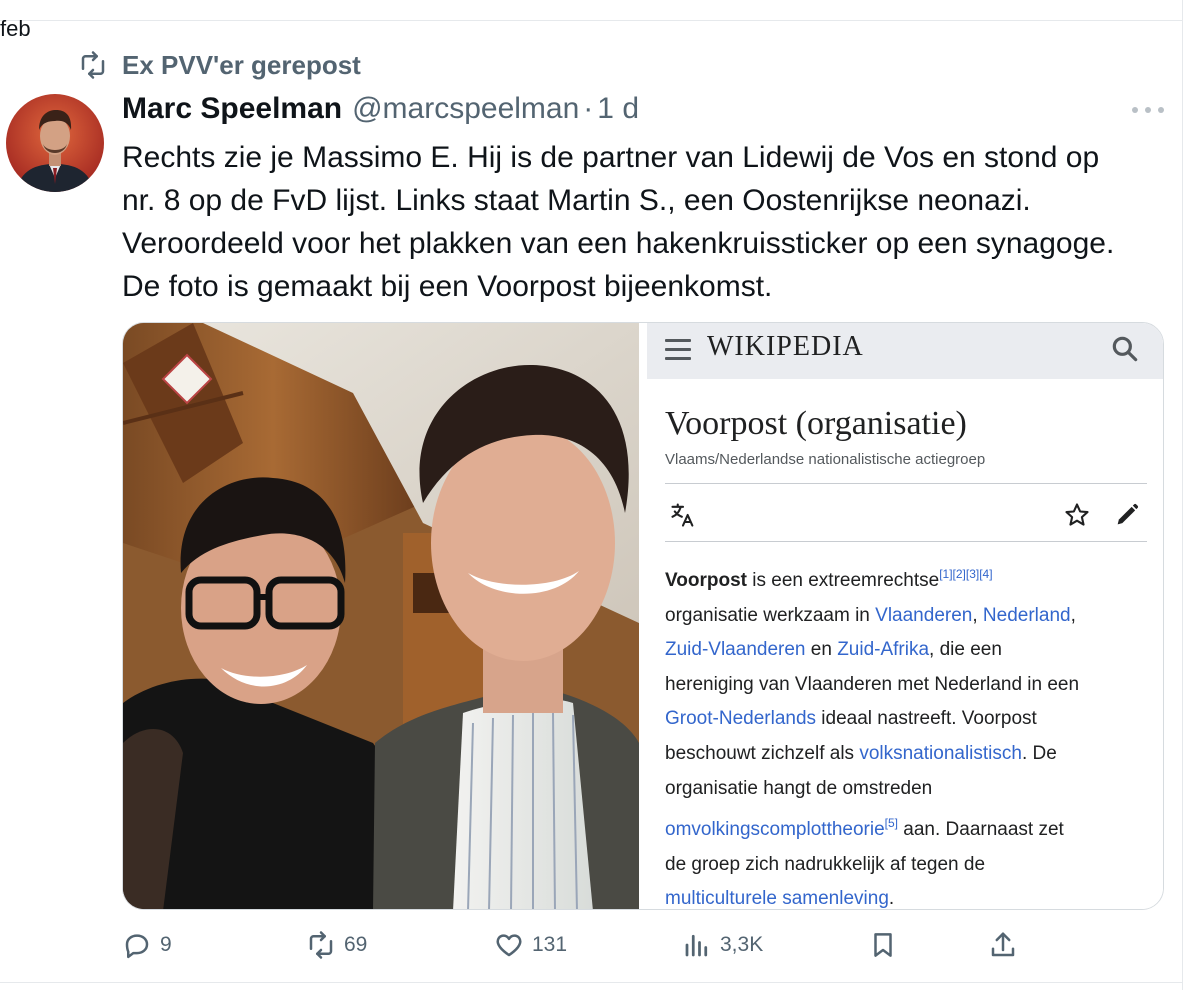  Describe the element at coordinates (735, 650) in the screenshot. I see `wiki-link: Zuid-Vlaanderen` at that location.